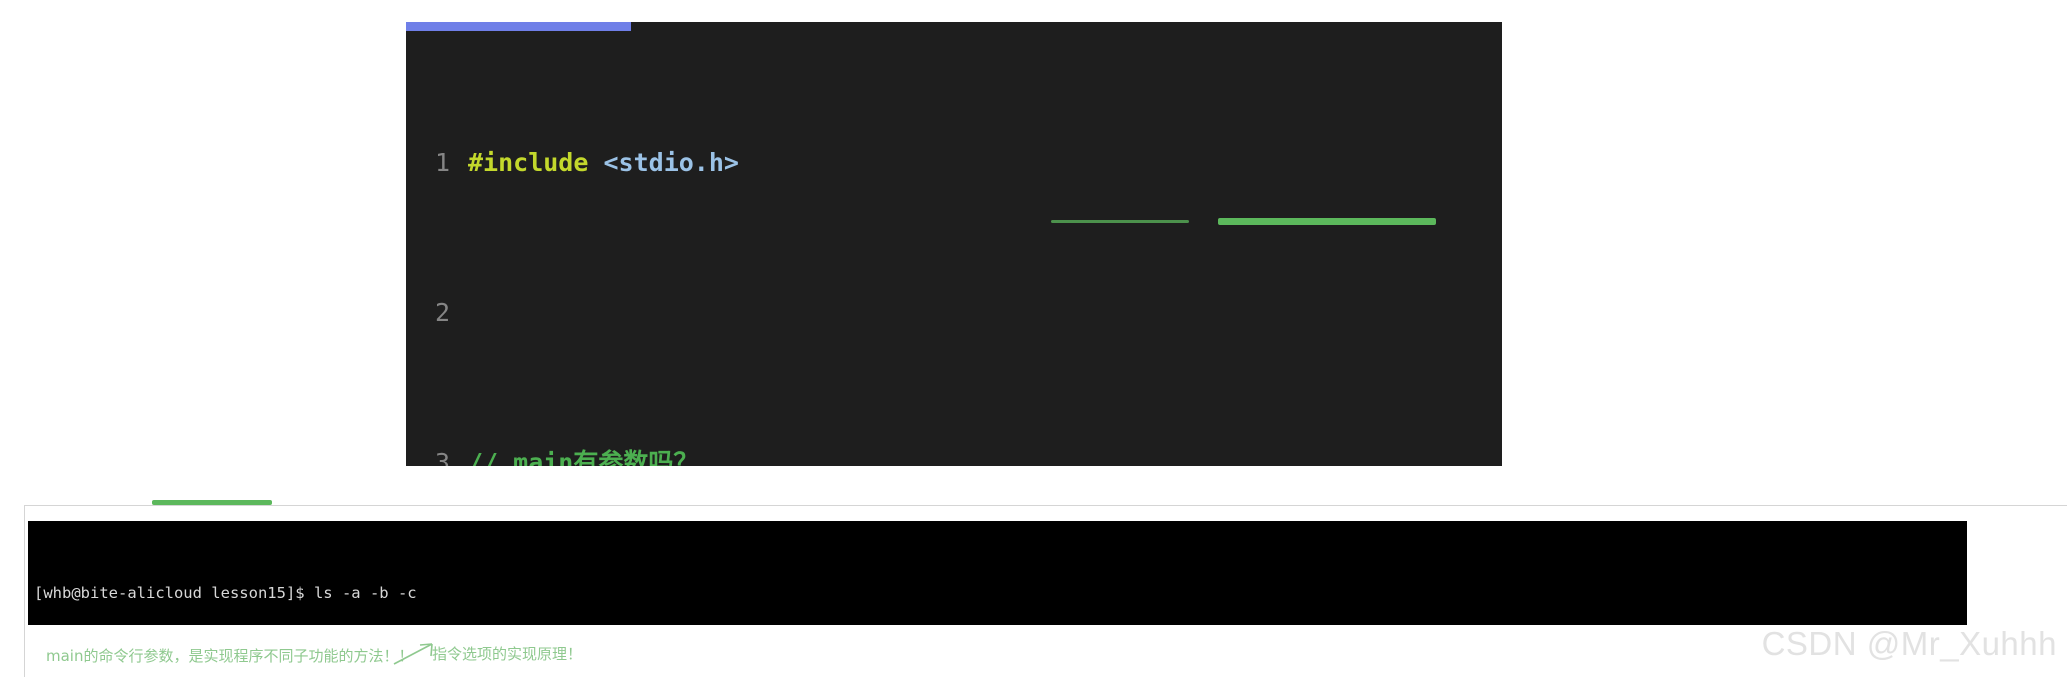  I want to click on watermark-text: CSDN @Mr_Xuhhh, so click(1909, 643).